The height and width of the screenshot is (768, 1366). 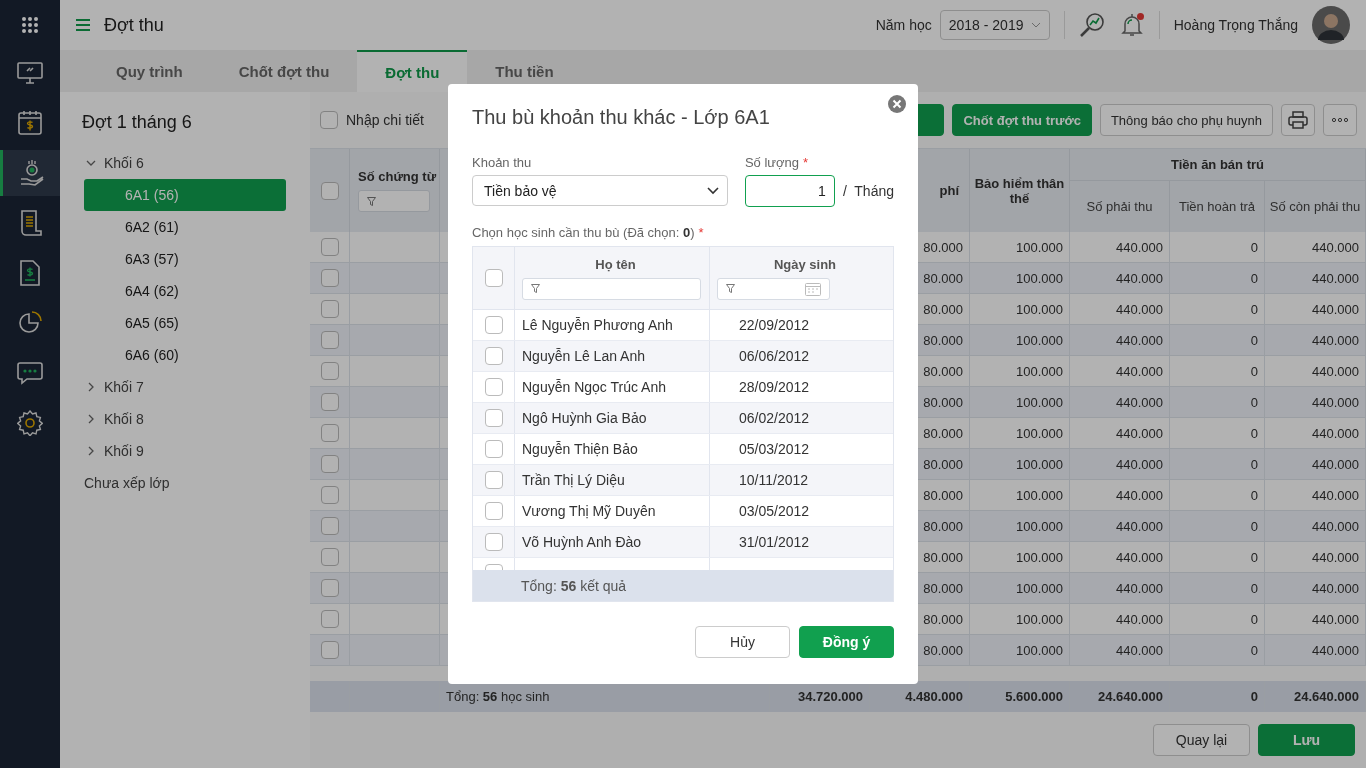 What do you see at coordinates (712, 190) in the screenshot?
I see `chevron-down-icon` at bounding box center [712, 190].